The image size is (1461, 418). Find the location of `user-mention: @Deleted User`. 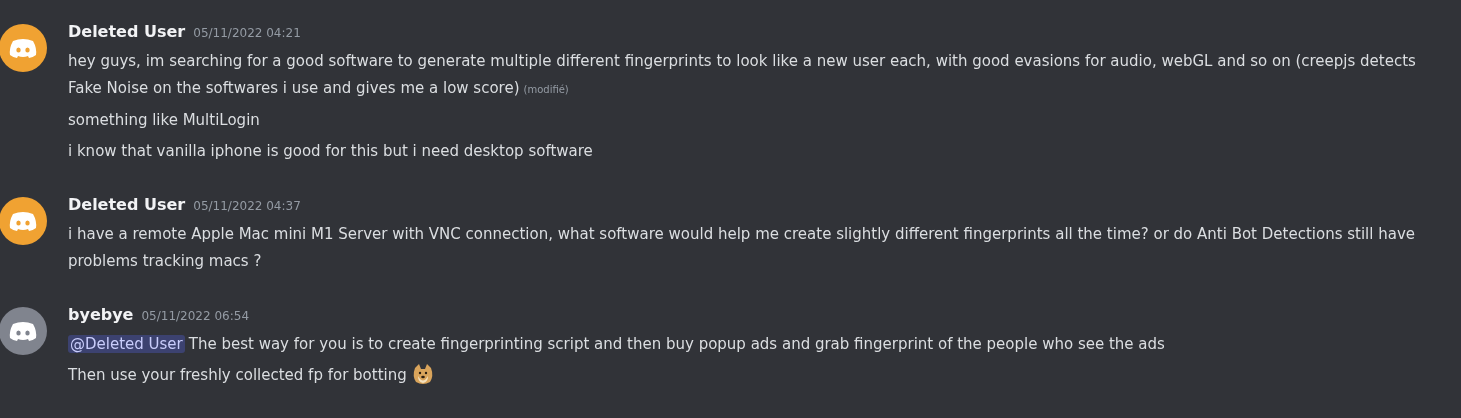

user-mention: @Deleted User is located at coordinates (126, 344).